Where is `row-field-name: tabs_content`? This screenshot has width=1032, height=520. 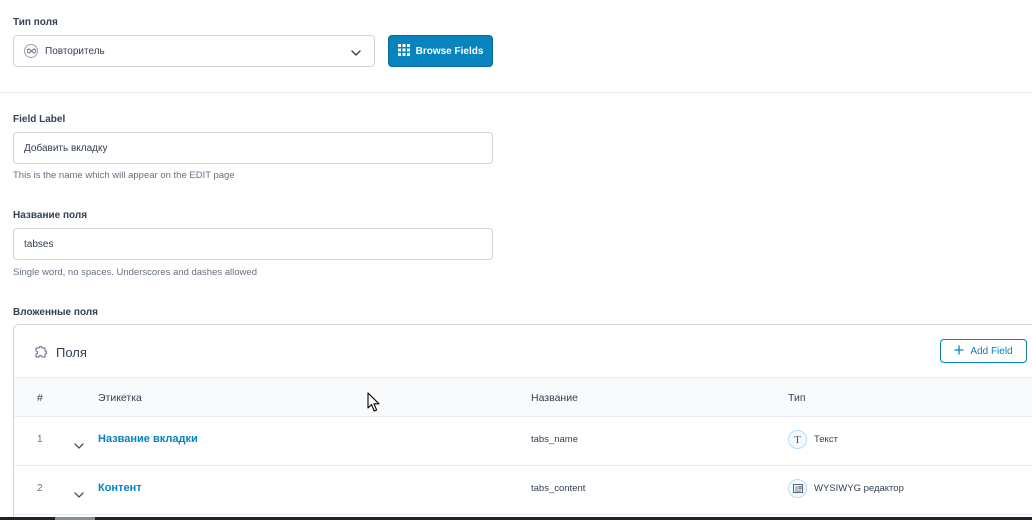
row-field-name: tabs_content is located at coordinates (558, 488).